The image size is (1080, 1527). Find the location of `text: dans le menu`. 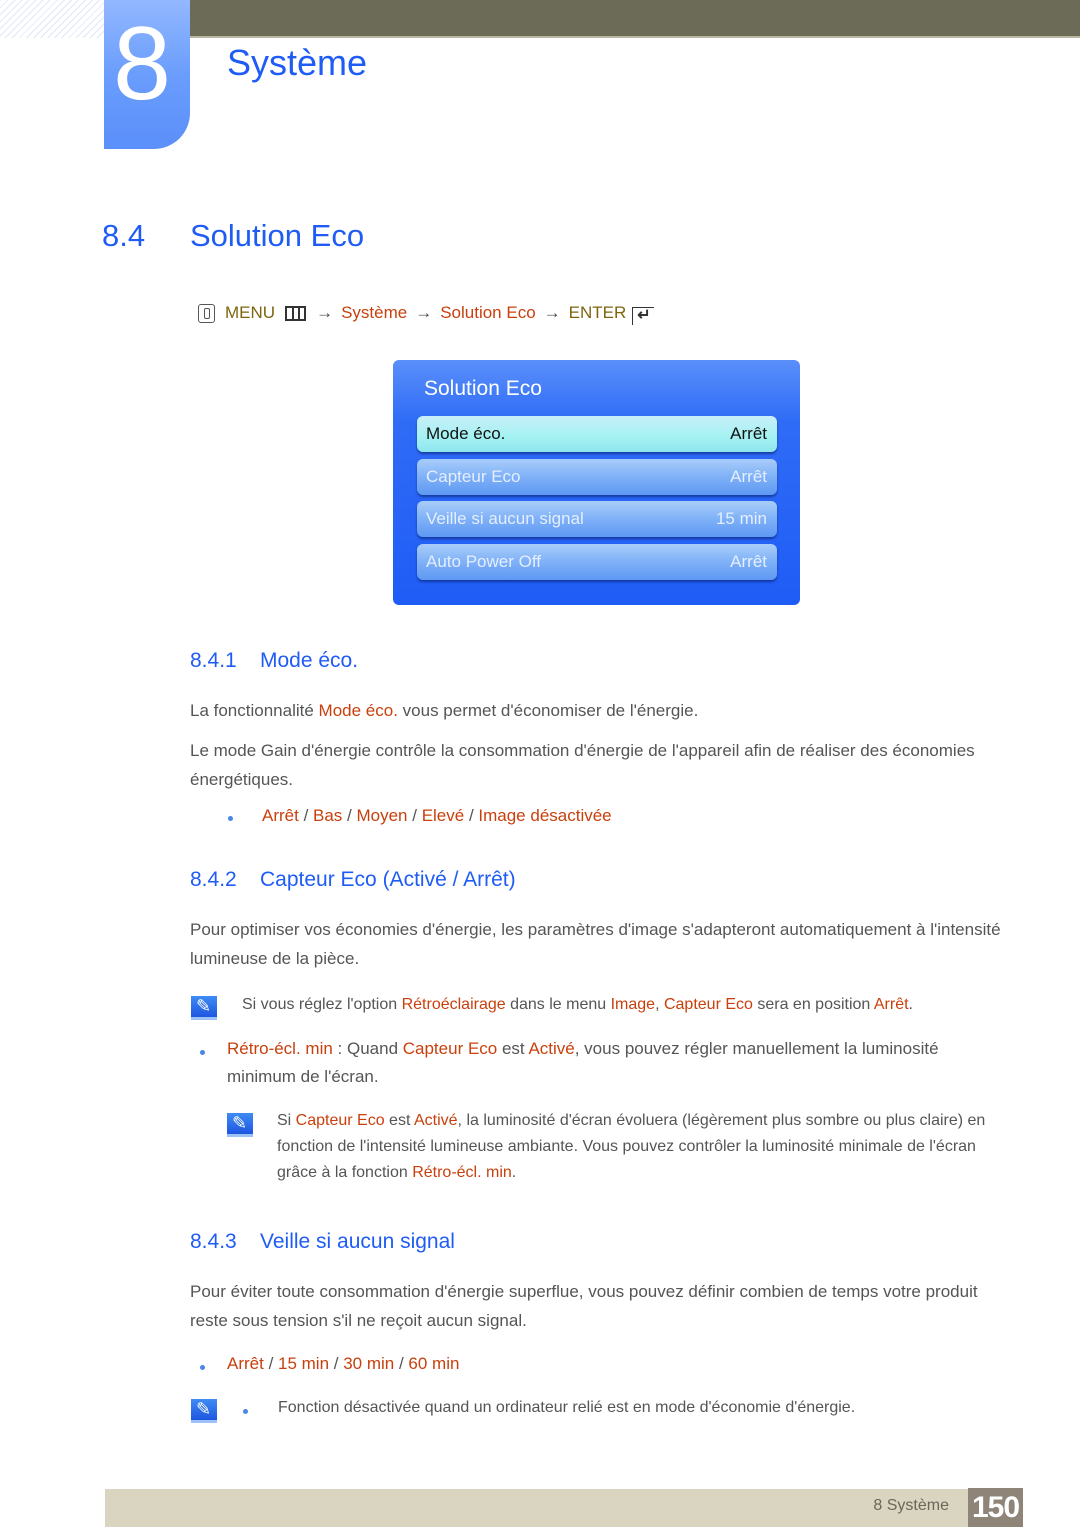

text: dans le menu is located at coordinates (558, 1004).